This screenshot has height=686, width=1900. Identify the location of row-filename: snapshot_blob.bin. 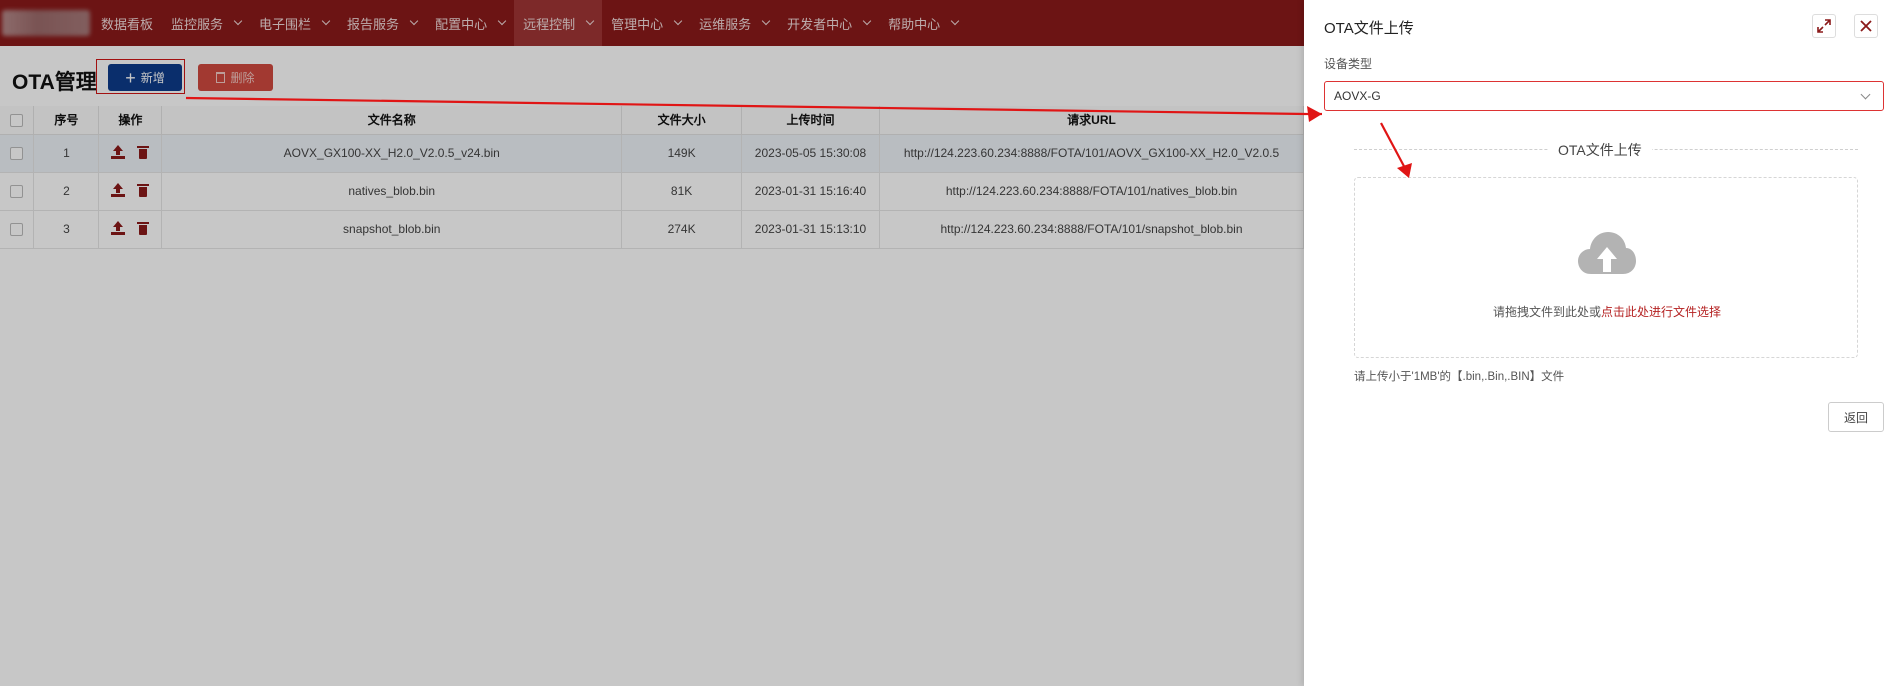
(392, 229).